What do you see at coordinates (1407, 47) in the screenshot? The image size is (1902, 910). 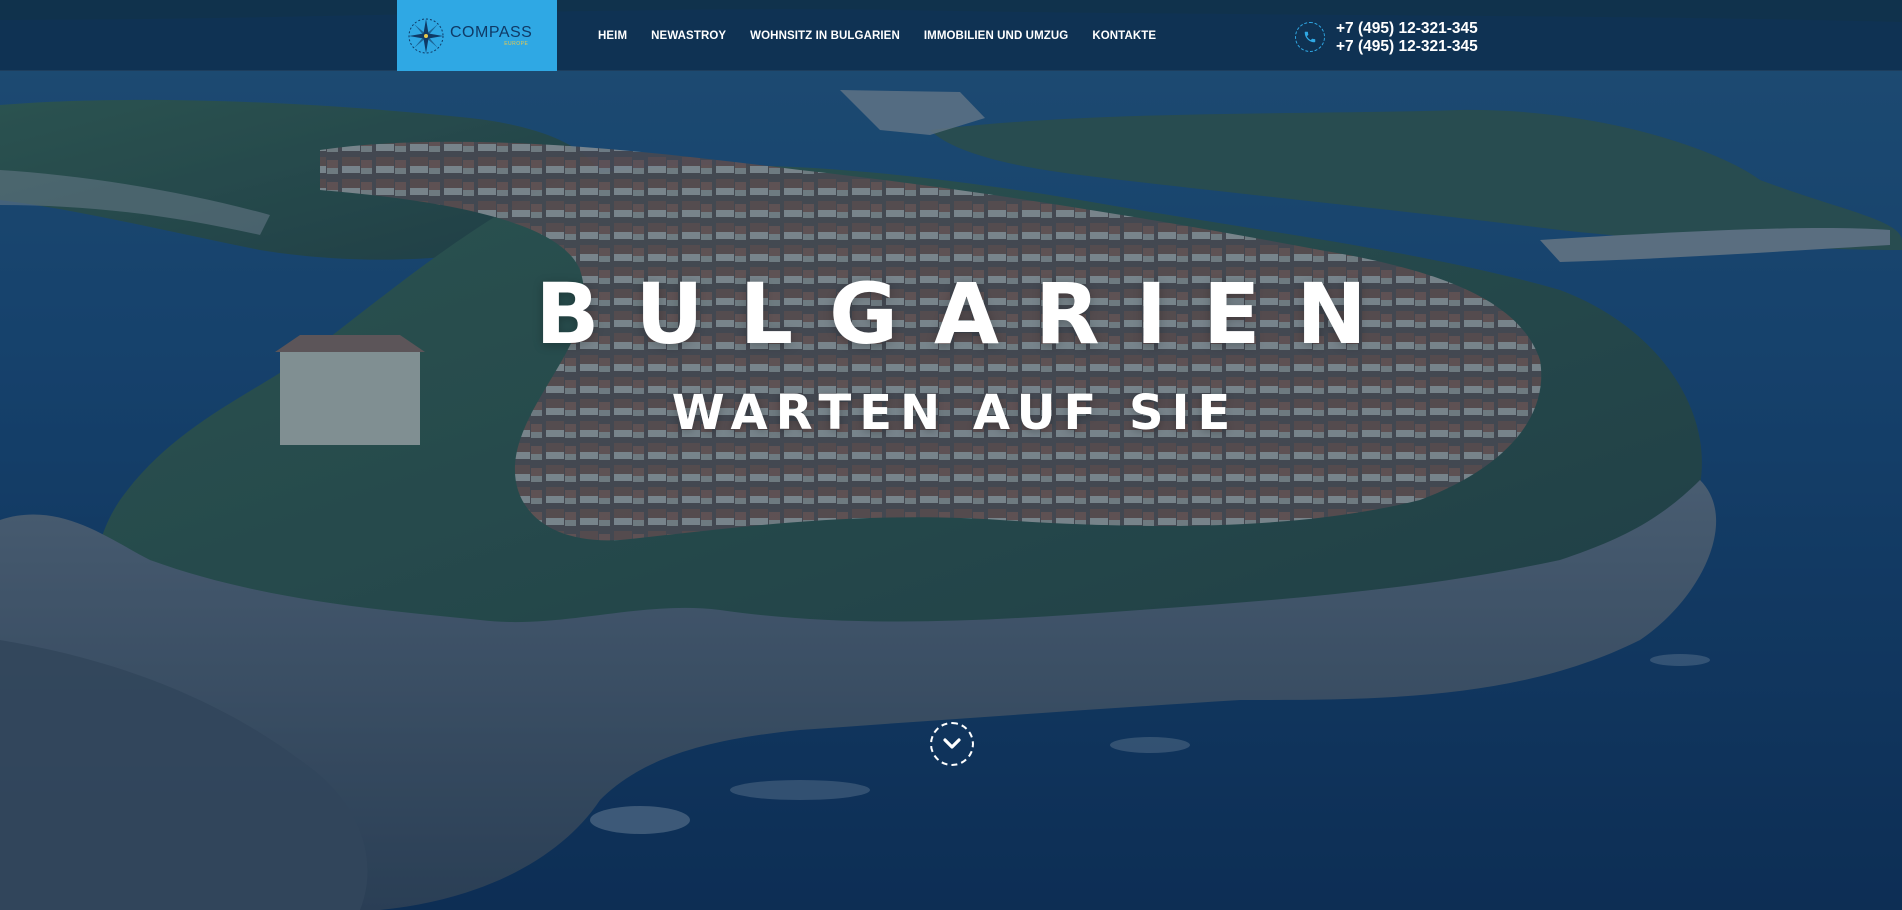 I see `phone-number-2: +7 (495) 12-321-345` at bounding box center [1407, 47].